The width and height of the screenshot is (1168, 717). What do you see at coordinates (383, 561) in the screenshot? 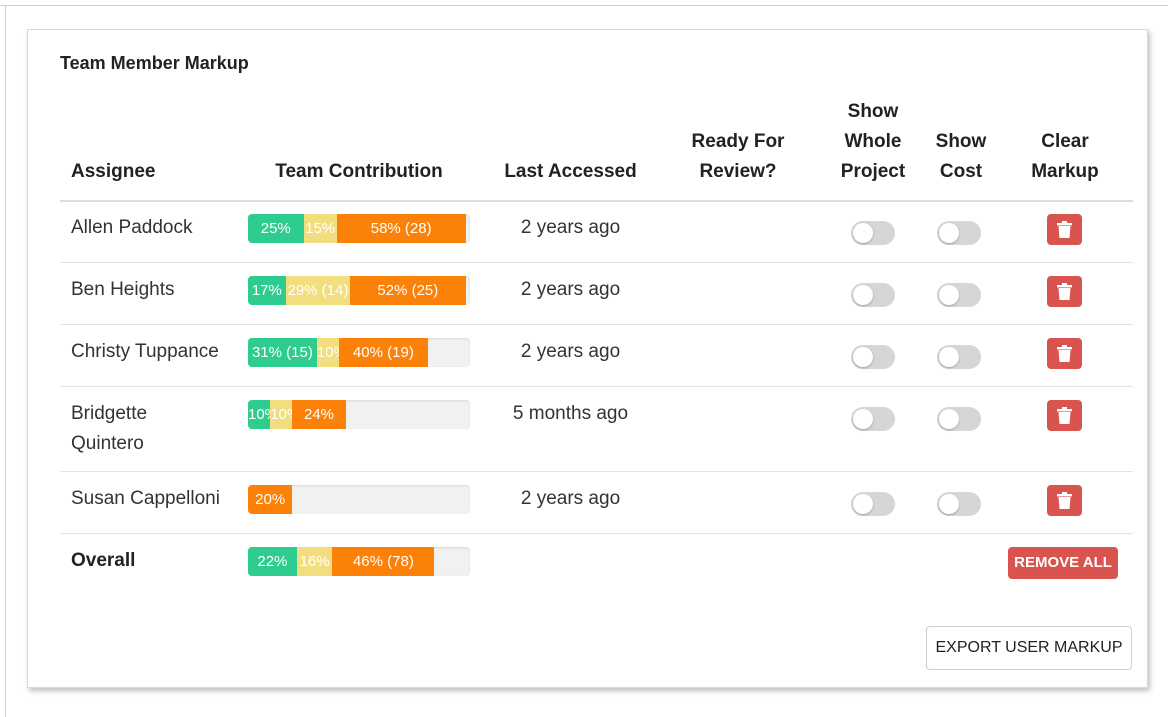
I see `contribution-segment-orange: 46% (78)` at bounding box center [383, 561].